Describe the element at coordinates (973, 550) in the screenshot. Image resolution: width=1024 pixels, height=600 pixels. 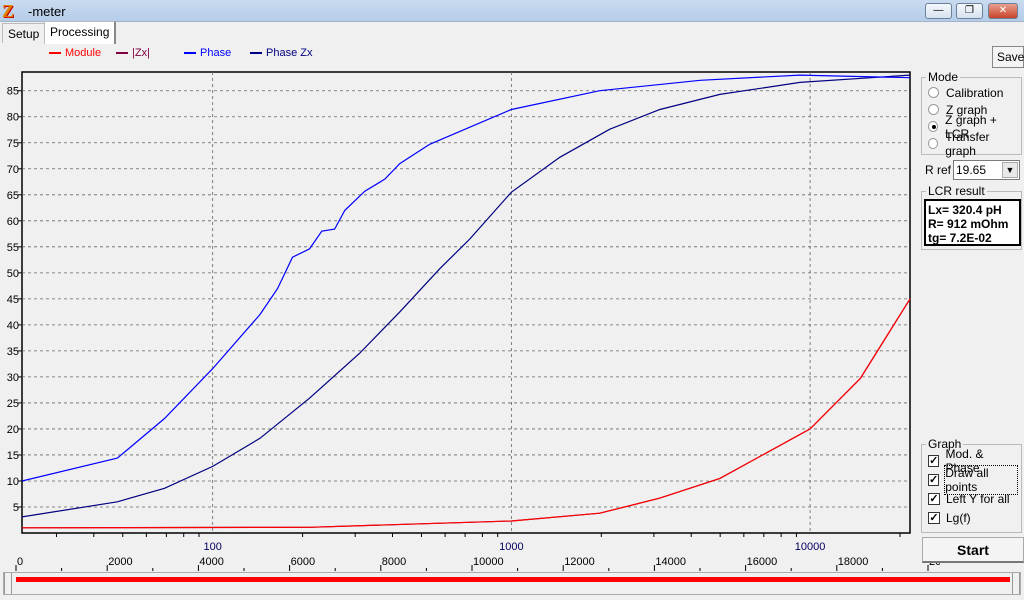
I see `start-button: Start` at that location.